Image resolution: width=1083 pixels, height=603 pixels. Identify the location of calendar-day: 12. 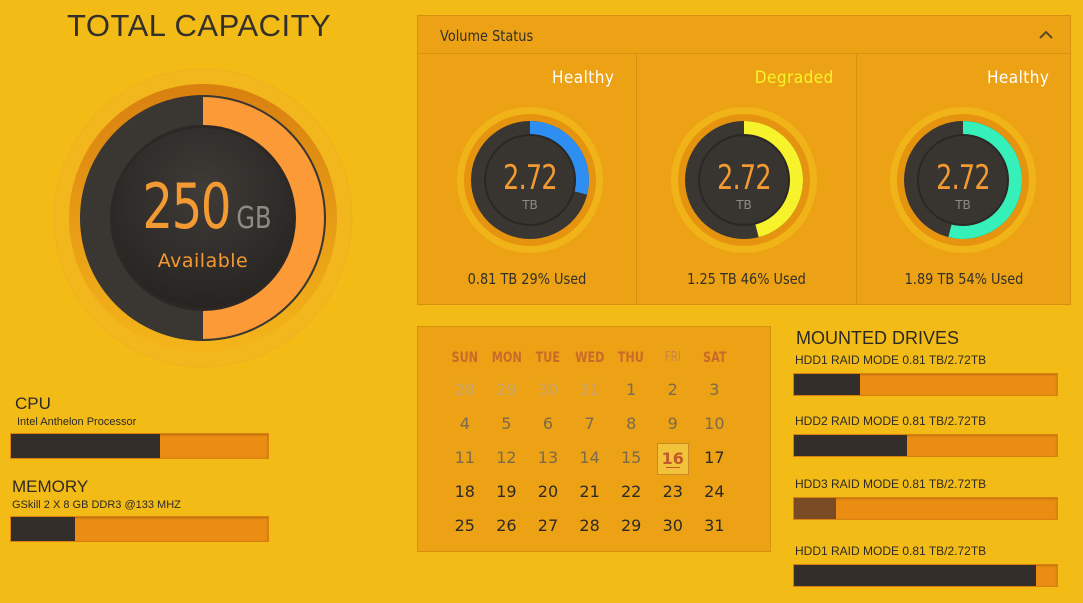
(507, 458).